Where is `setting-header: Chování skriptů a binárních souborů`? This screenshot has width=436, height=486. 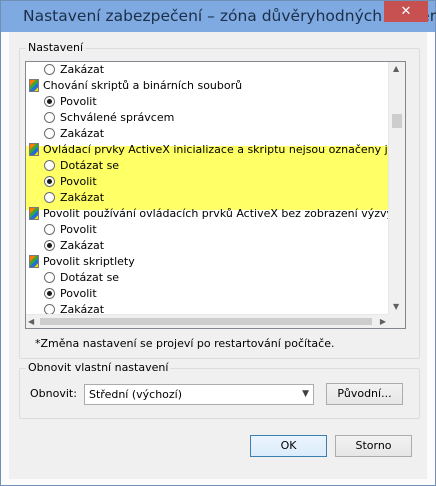 setting-header: Chování skriptů a binárních souborů is located at coordinates (207, 86).